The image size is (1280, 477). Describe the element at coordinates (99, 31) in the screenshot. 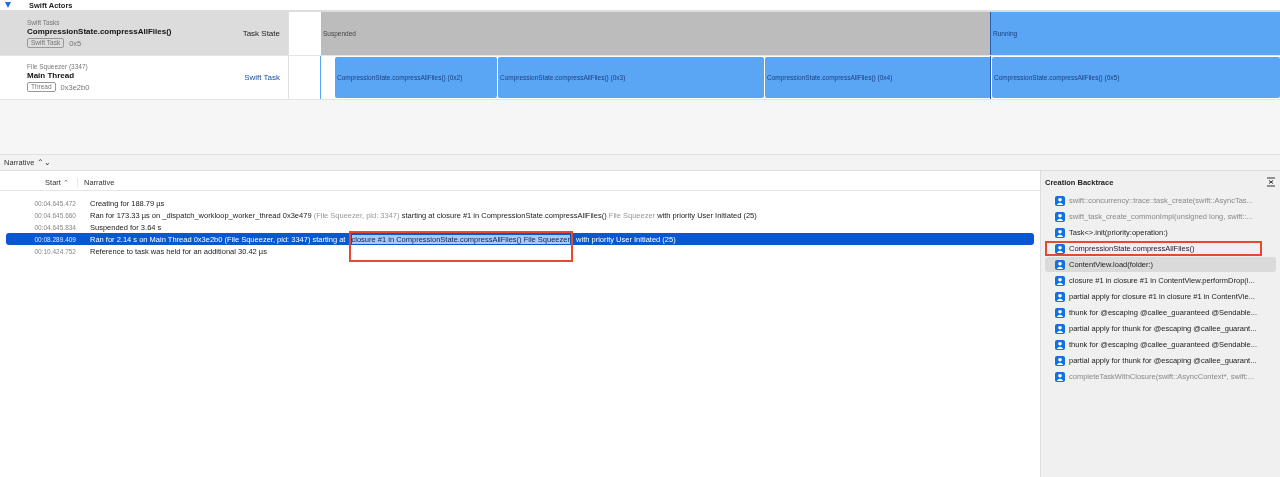

I see `track-title: CompressionState.compressAllFiles()` at that location.